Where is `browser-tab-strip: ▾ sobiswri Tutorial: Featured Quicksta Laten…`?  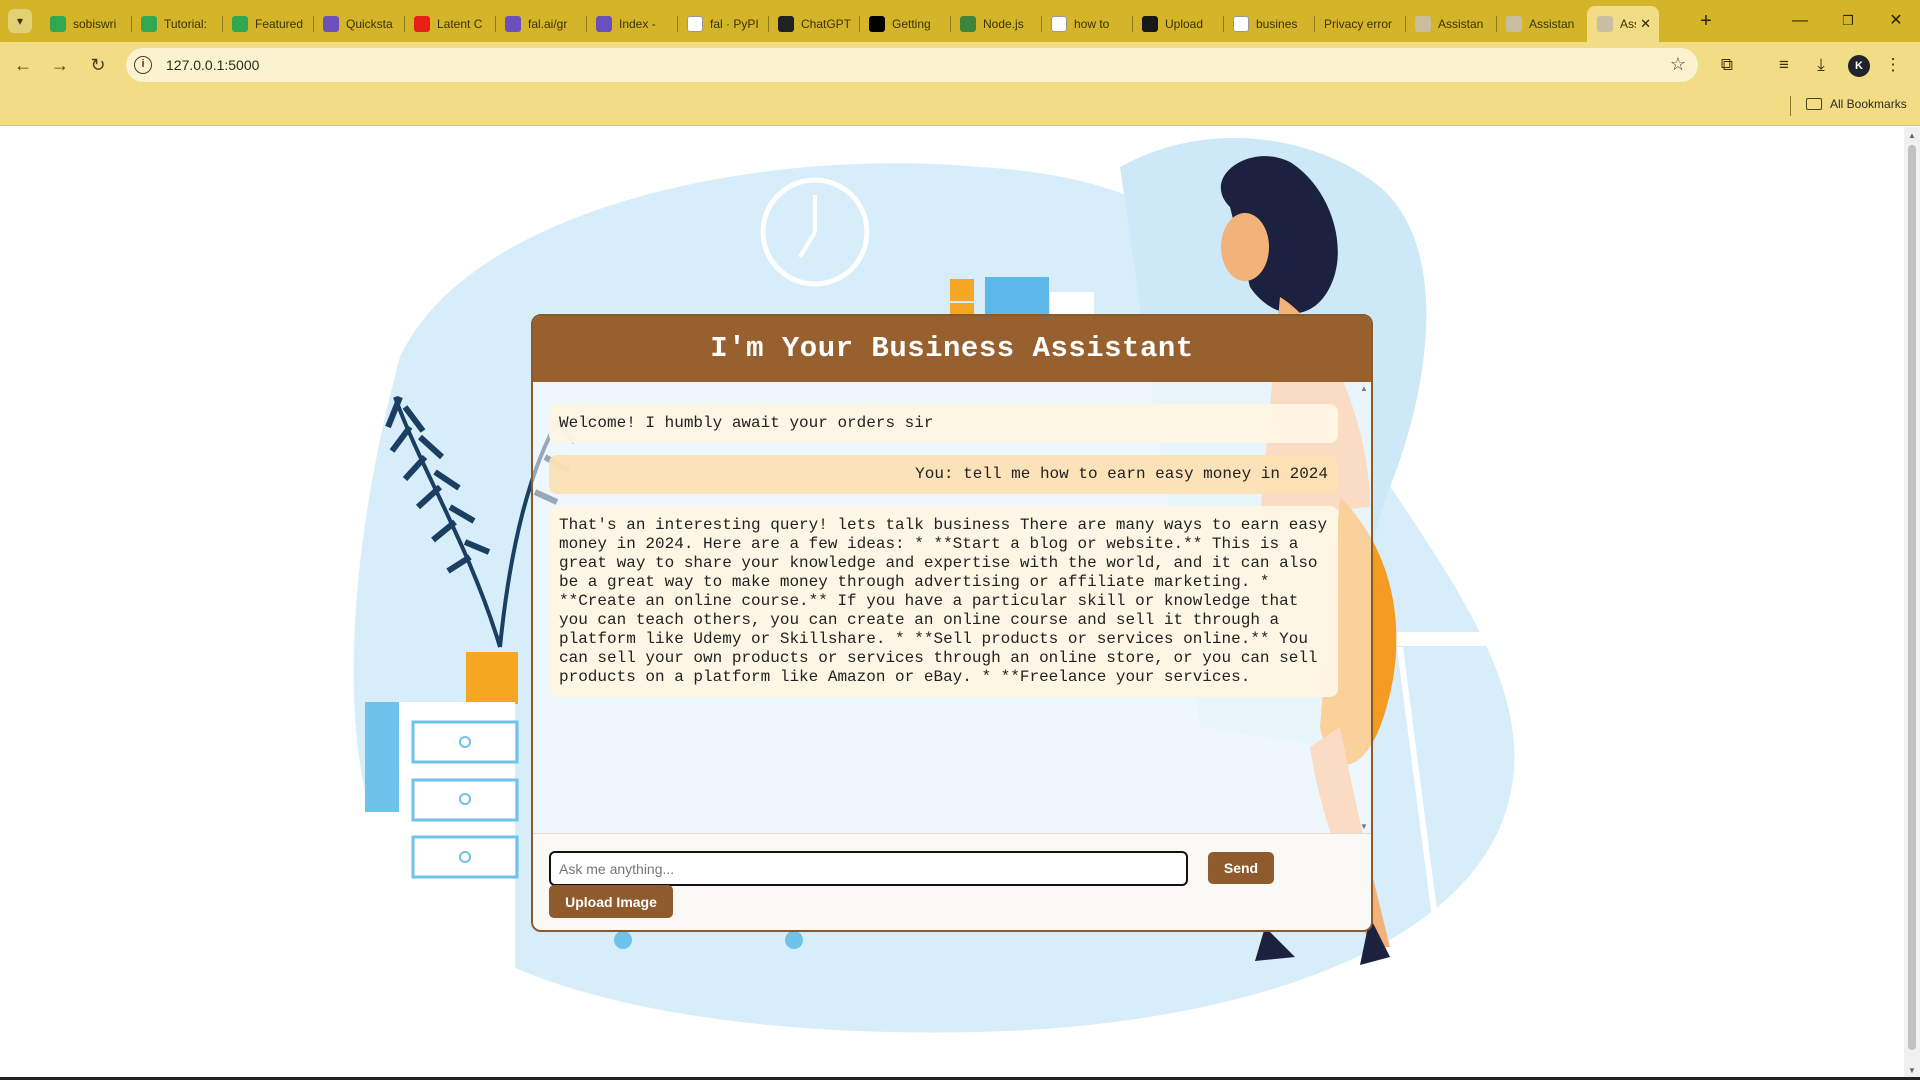 browser-tab-strip: ▾ sobiswri Tutorial: Featured Quicksta Laten… is located at coordinates (960, 21).